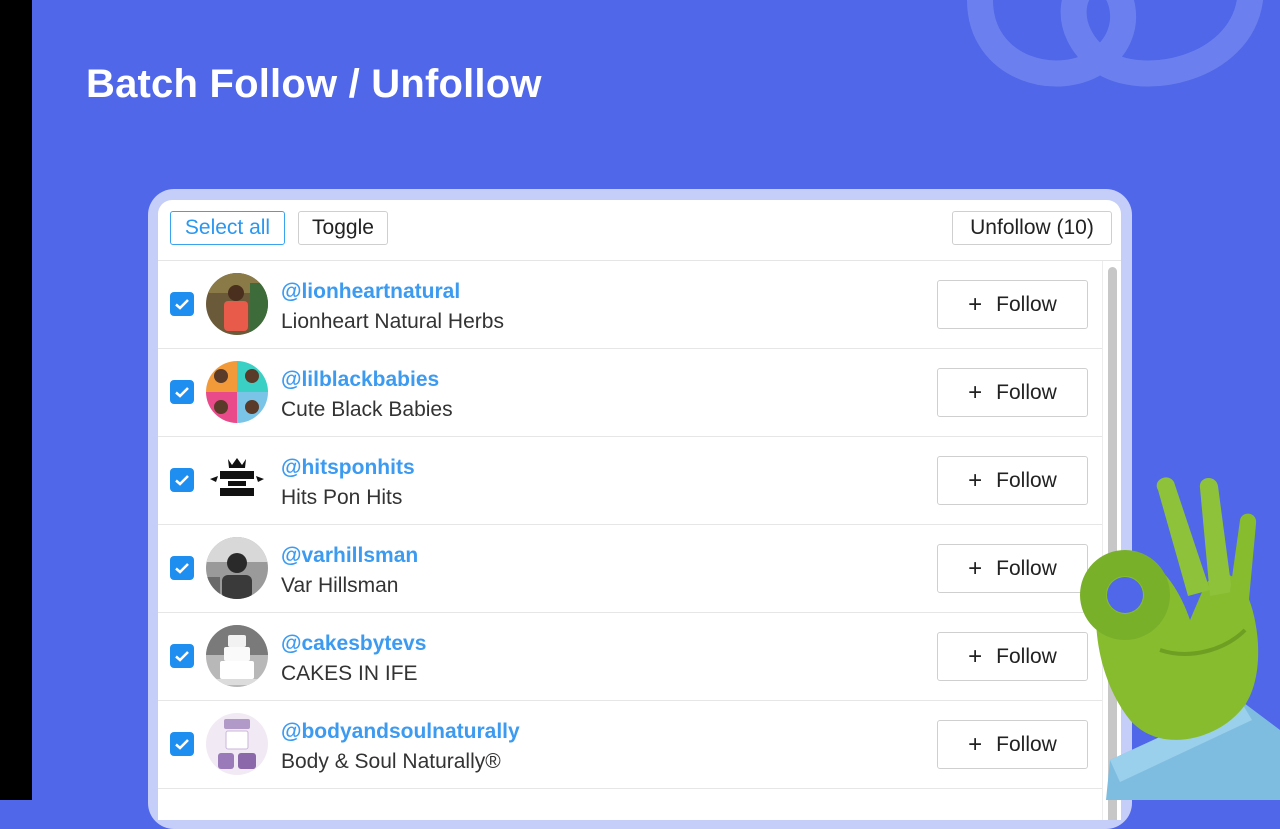 Image resolution: width=1280 pixels, height=829 pixels. What do you see at coordinates (630, 657) in the screenshot?
I see `list-item: @cakesbytevs CAKES IN IFE + Follow` at bounding box center [630, 657].